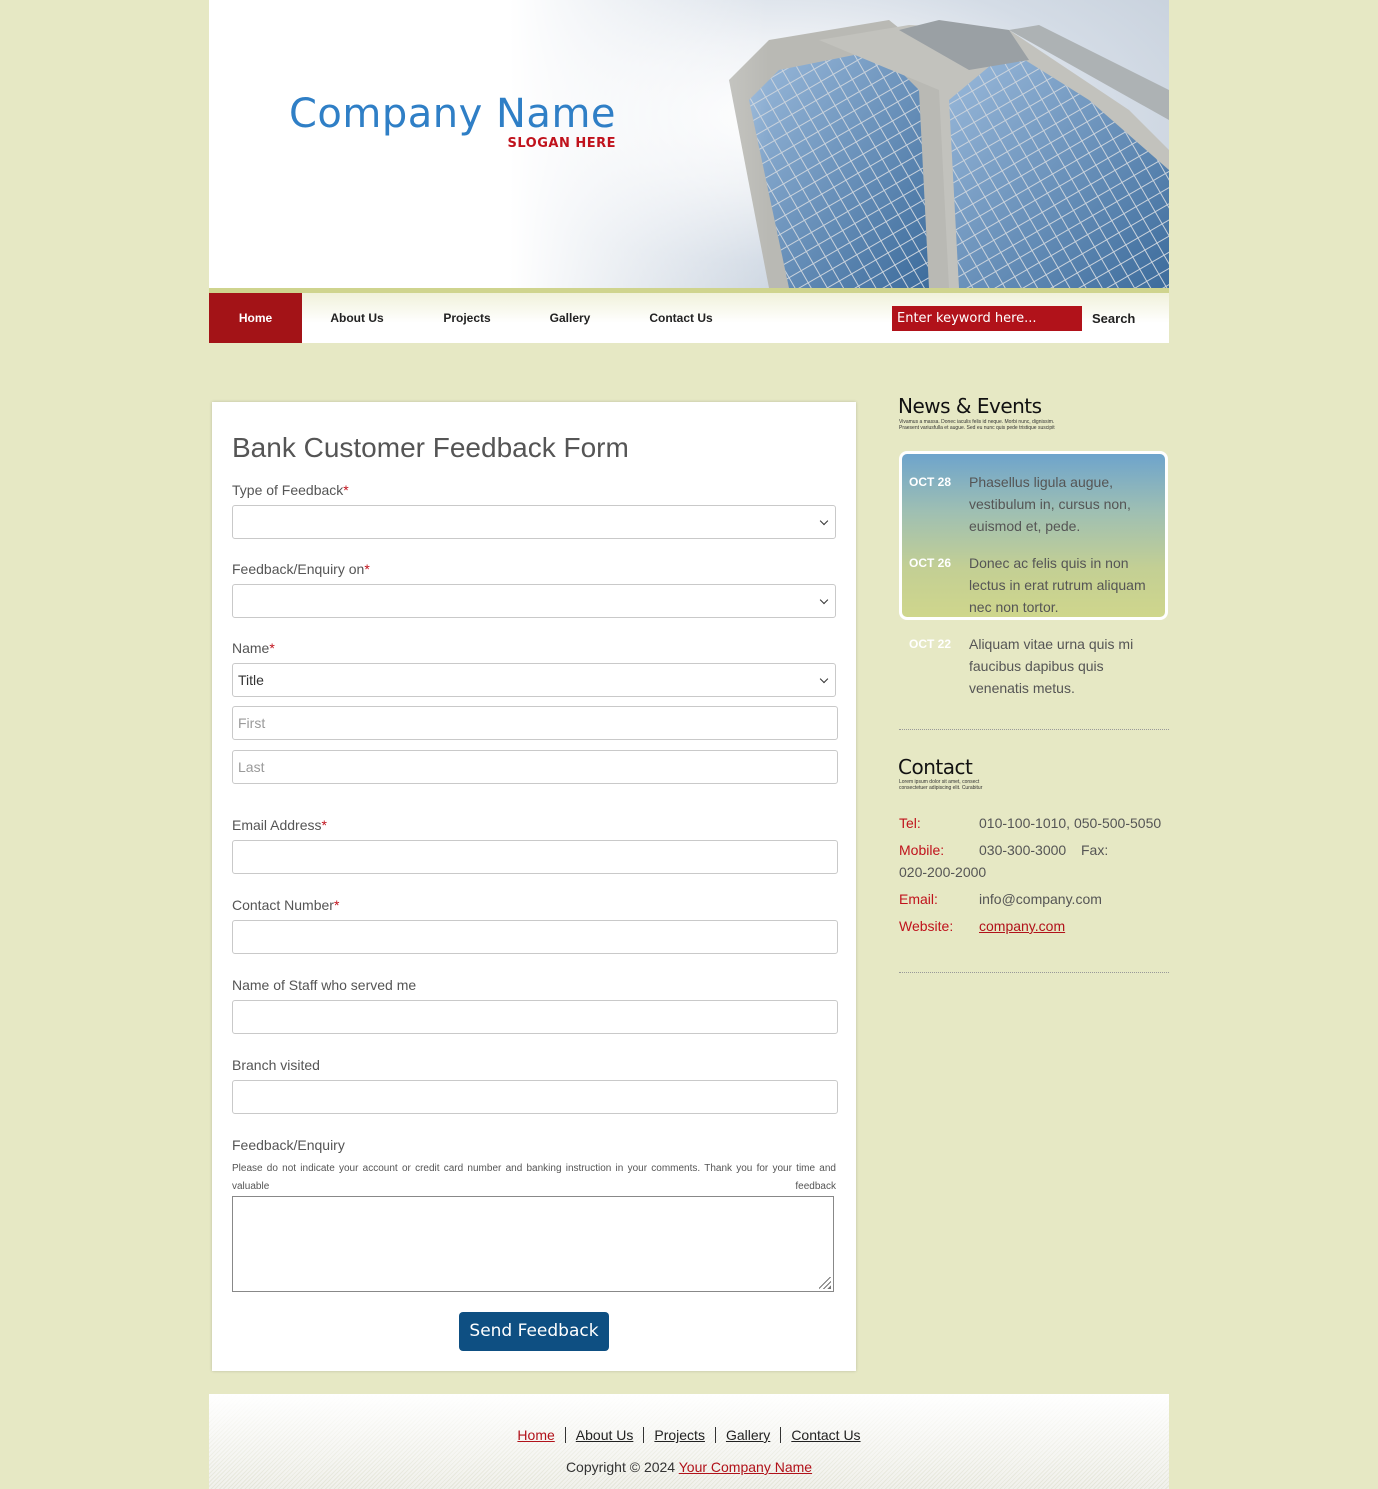 The height and width of the screenshot is (1489, 1378). Describe the element at coordinates (922, 850) in the screenshot. I see `mobile-label: Mobile:` at that location.